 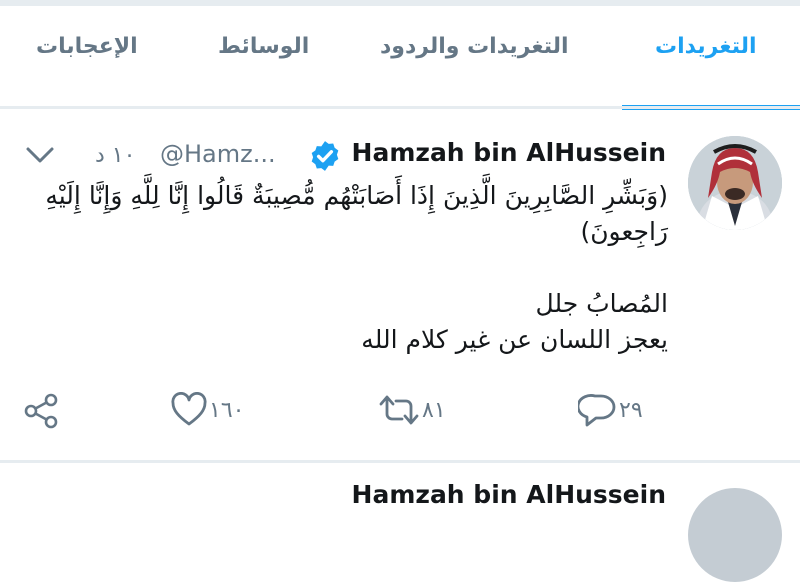 I want to click on tab-likes: الإعجابات, so click(x=87, y=46).